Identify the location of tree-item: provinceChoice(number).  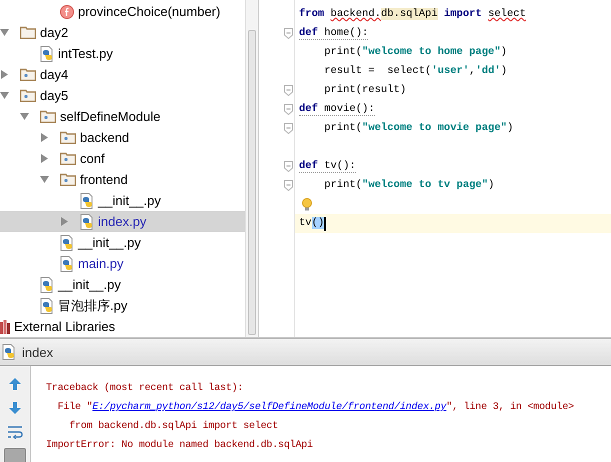
(149, 11).